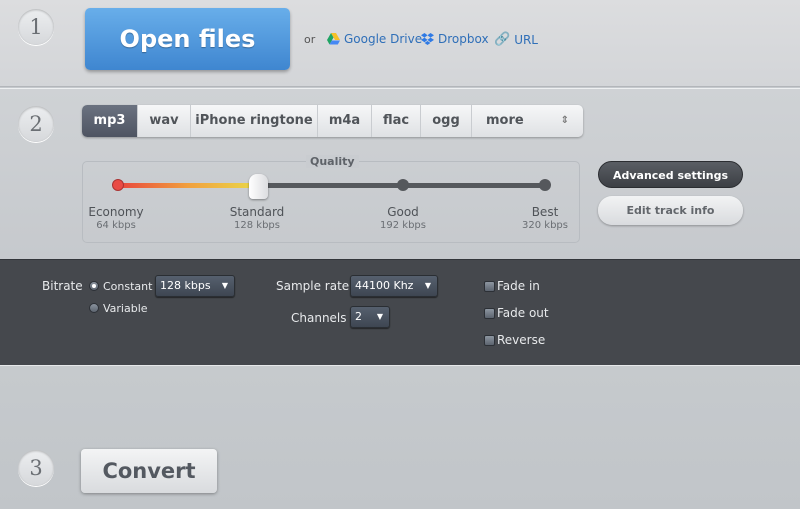 This screenshot has width=800, height=509. What do you see at coordinates (564, 120) in the screenshot?
I see `updown-icon: ⇕` at bounding box center [564, 120].